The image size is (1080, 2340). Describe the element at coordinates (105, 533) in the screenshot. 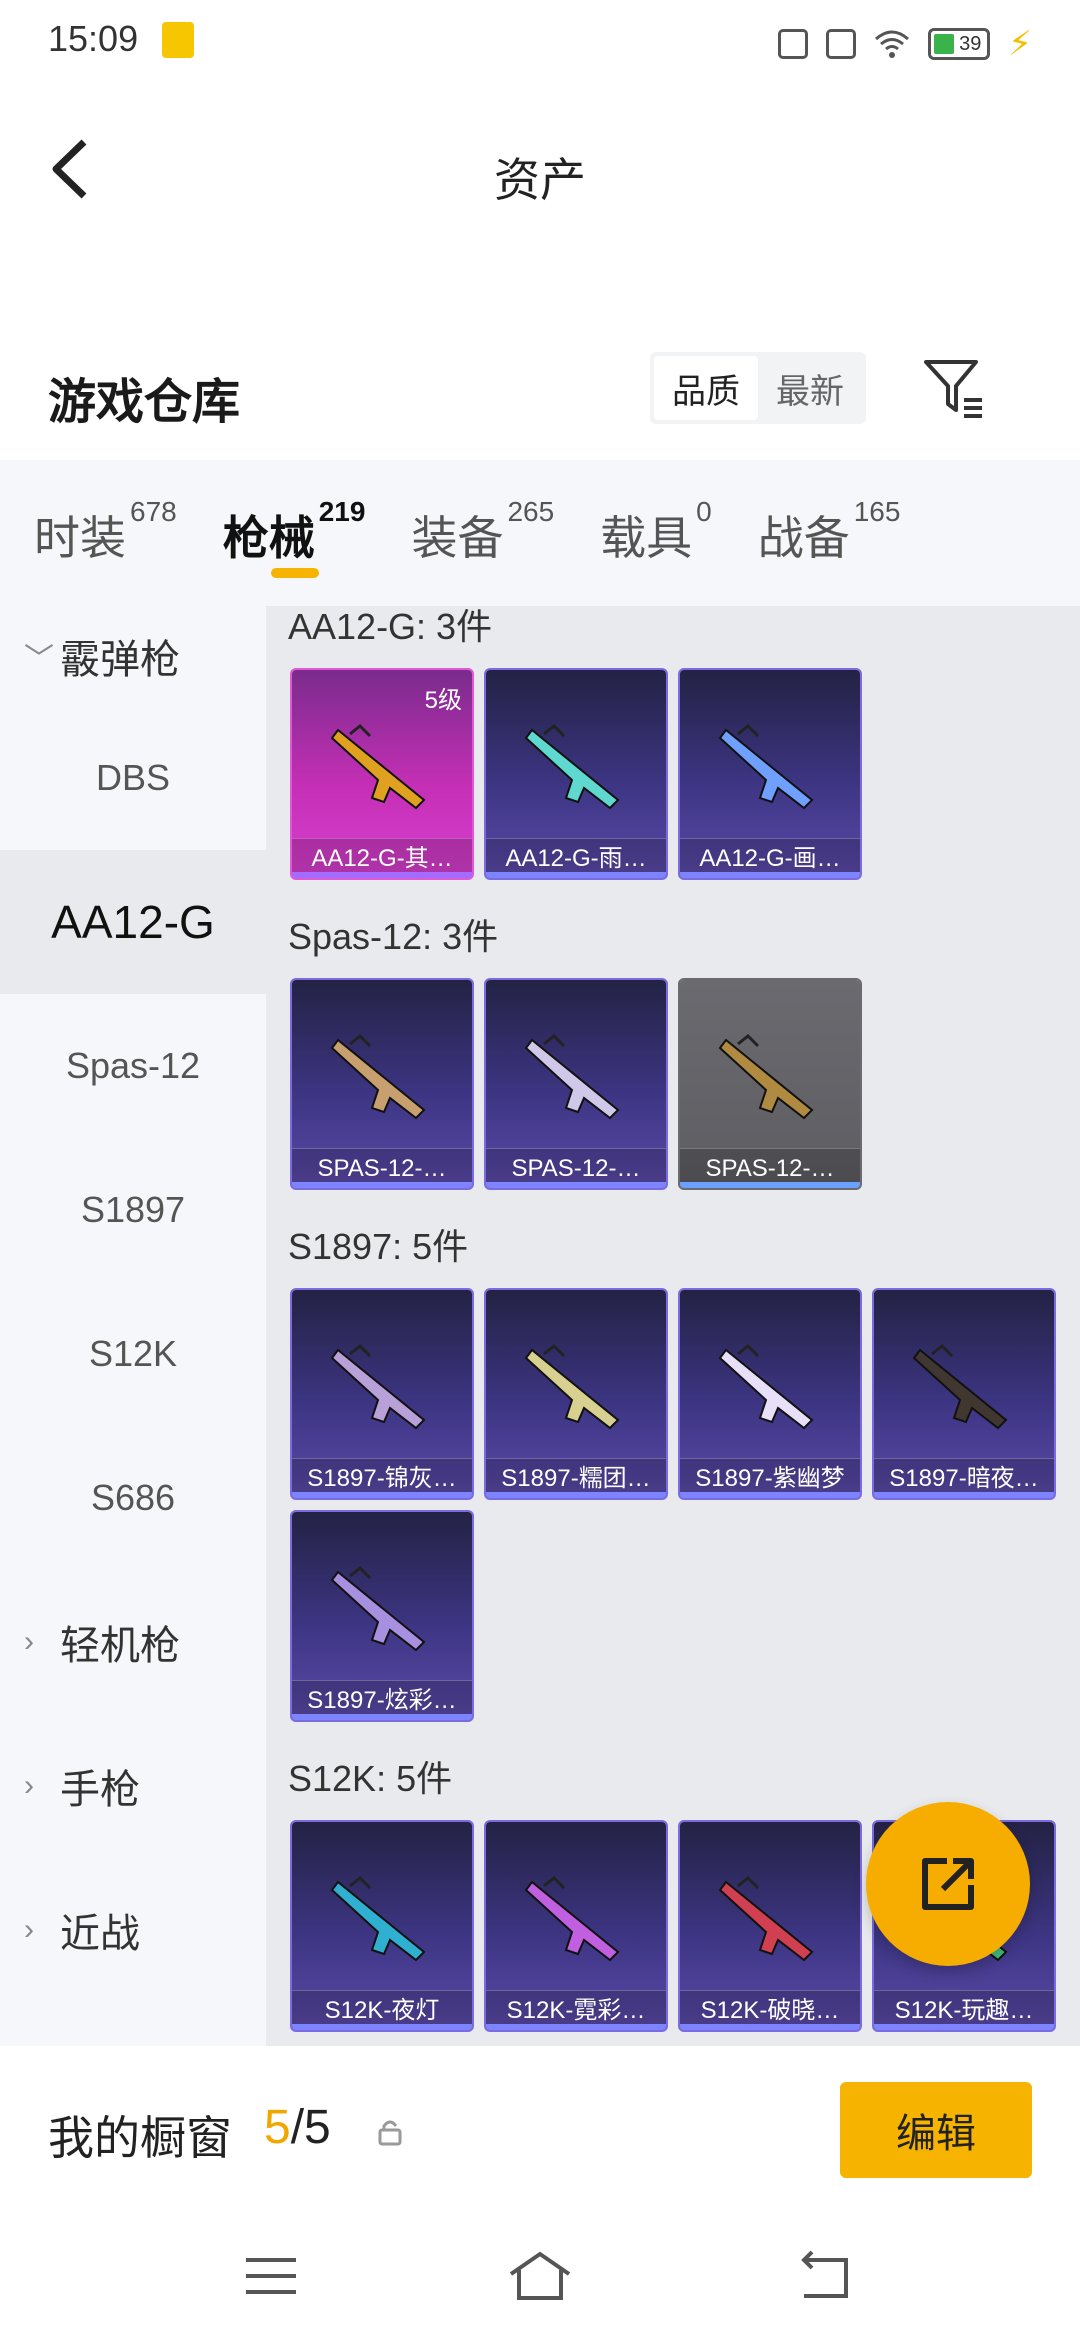

I see `tab-fashion: 时装678` at that location.